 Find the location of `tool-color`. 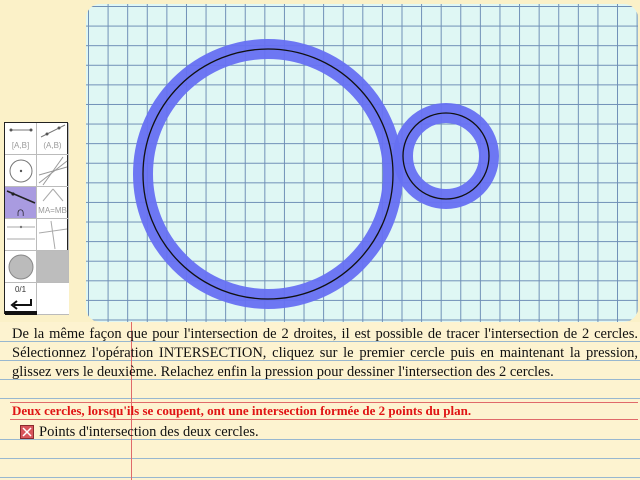

tool-color is located at coordinates (21, 267).